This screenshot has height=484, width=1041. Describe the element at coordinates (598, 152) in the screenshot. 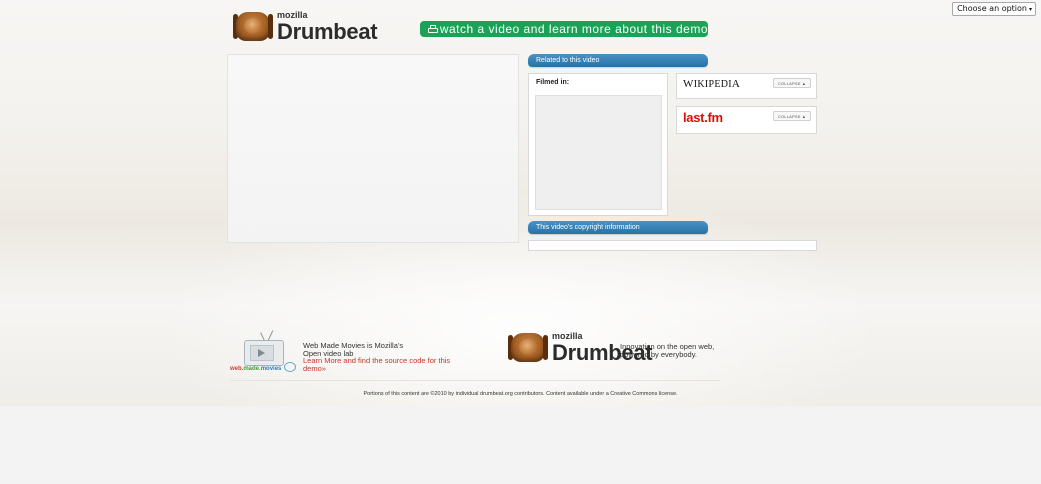

I see `filmed-in-map` at that location.